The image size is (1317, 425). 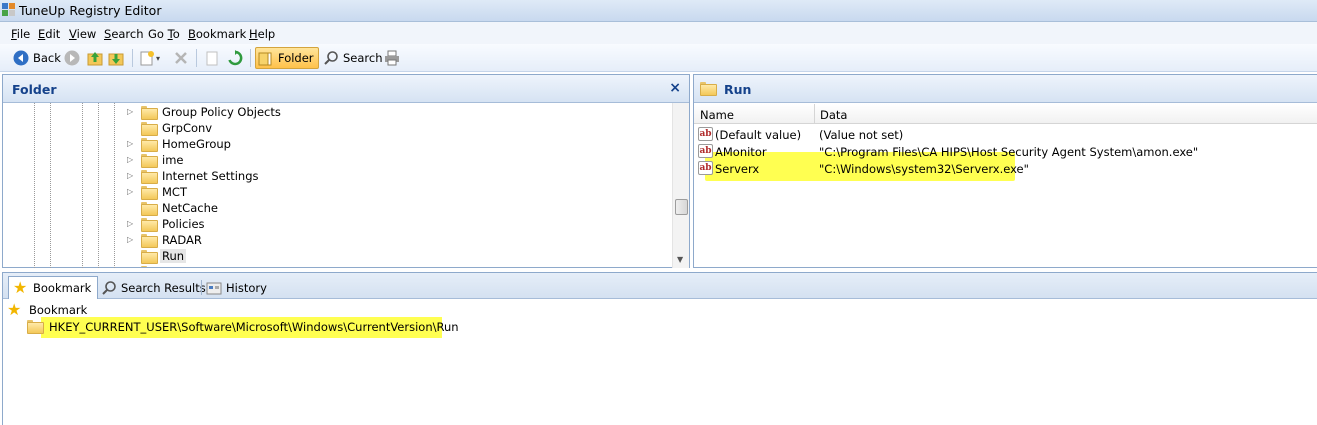 I want to click on menu-file: File, so click(x=20, y=34).